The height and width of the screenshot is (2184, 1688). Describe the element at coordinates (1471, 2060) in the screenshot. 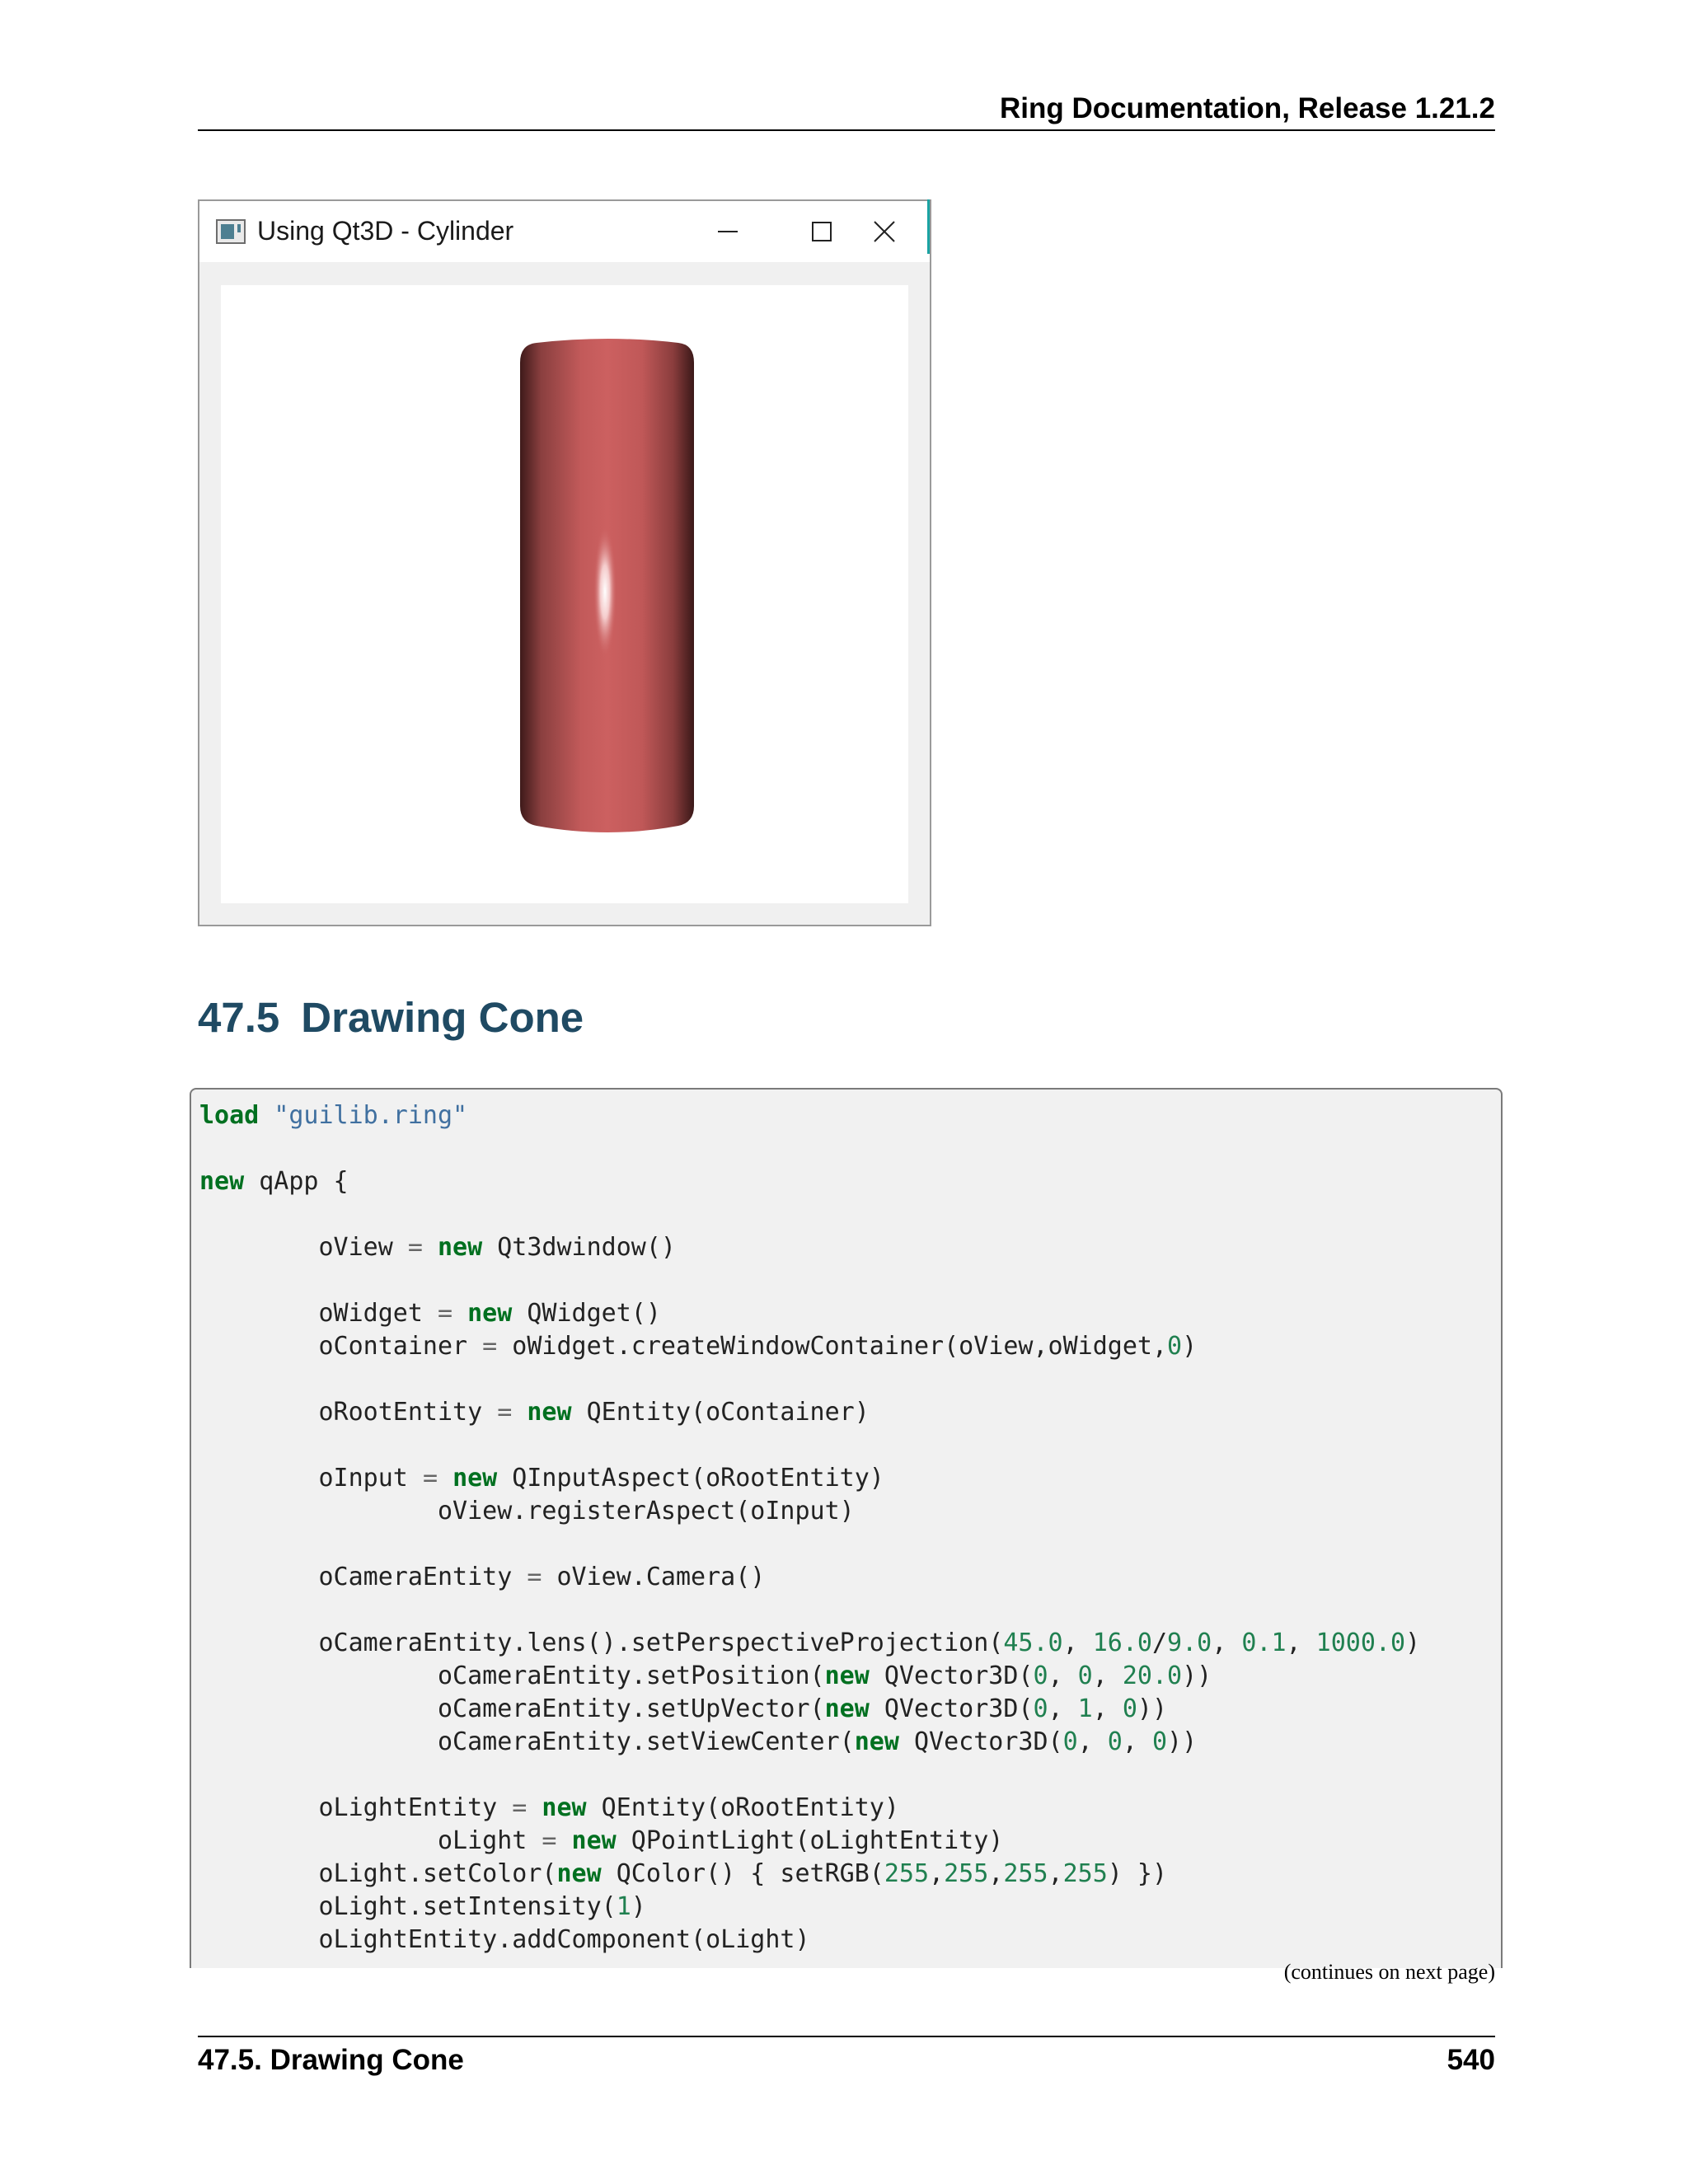

I see `page-number: 540` at that location.